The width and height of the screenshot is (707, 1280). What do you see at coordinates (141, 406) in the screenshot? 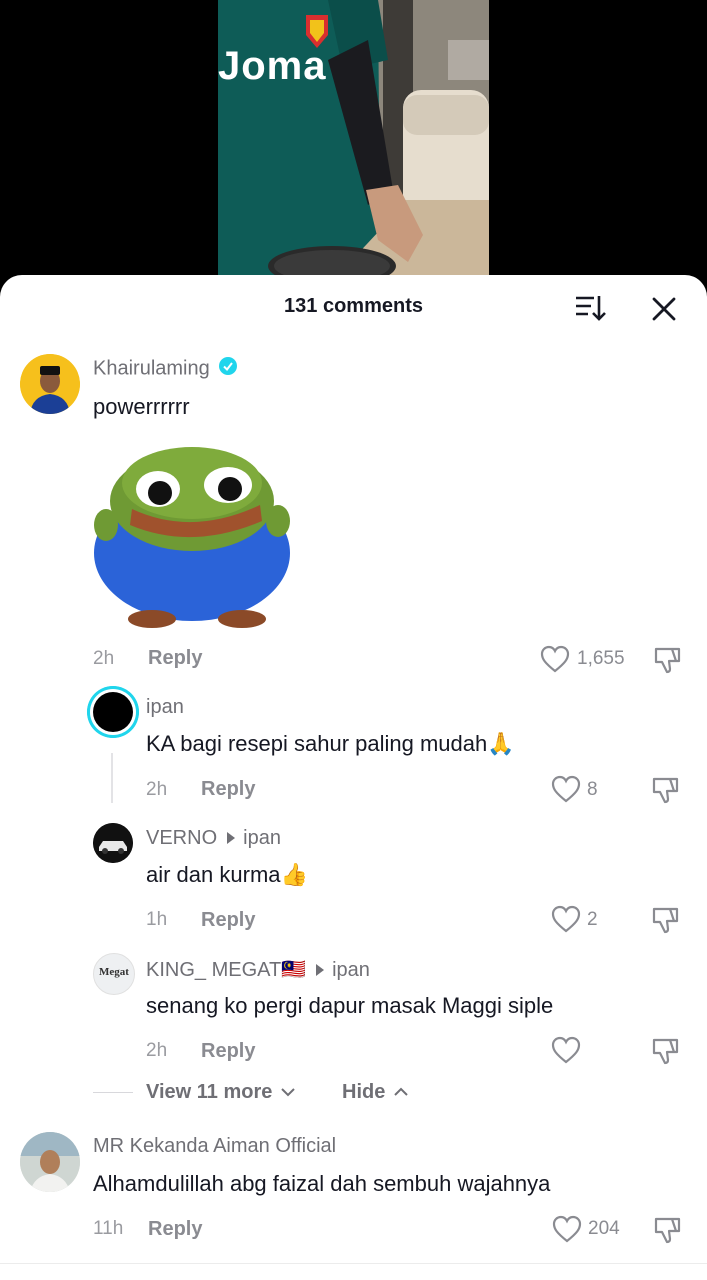
I see `comment-text: powerrrrrr` at bounding box center [141, 406].